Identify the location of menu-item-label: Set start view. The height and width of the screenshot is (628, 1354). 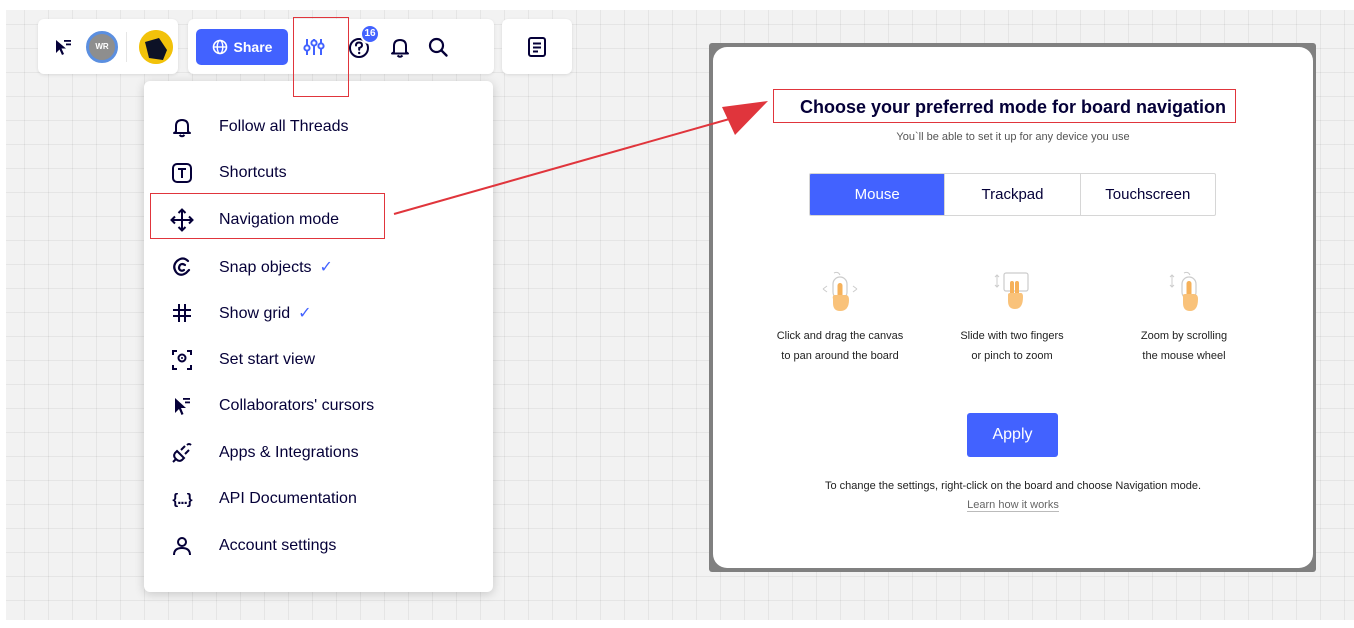
(267, 359).